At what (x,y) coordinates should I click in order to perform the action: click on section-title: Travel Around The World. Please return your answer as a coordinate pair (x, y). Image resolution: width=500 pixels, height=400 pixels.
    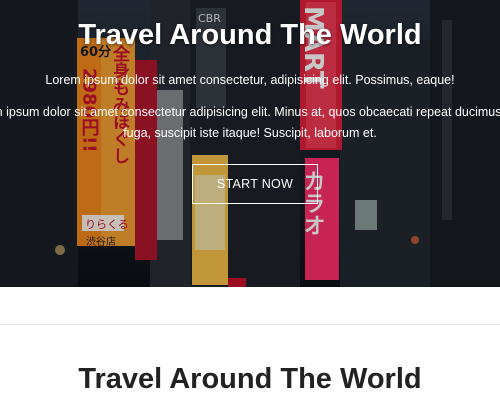
    Looking at the image, I should click on (250, 379).